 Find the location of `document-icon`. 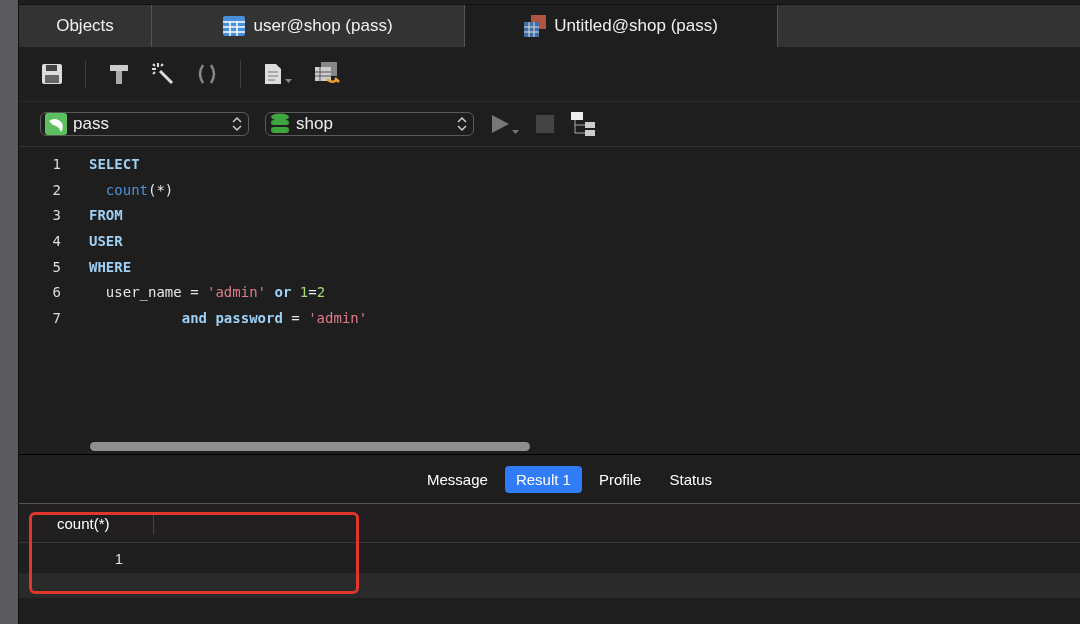

document-icon is located at coordinates (278, 74).